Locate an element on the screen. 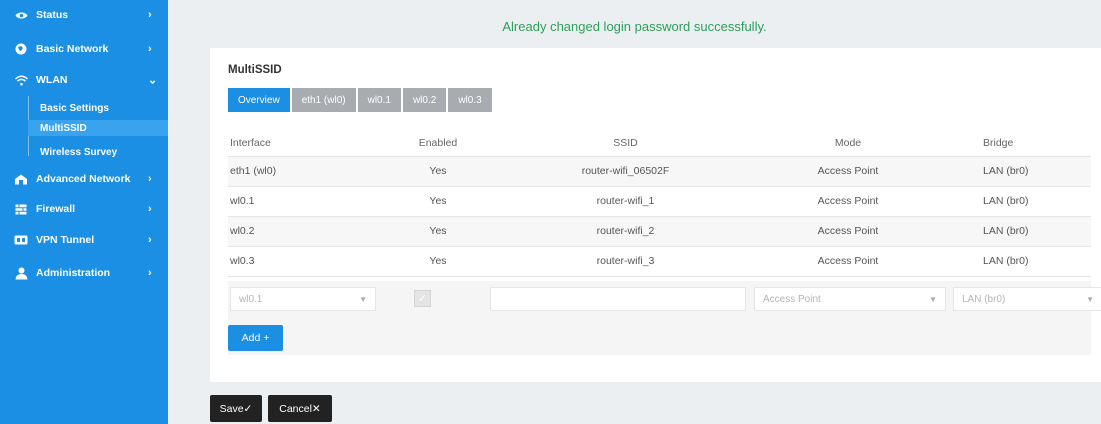 The height and width of the screenshot is (424, 1101). sidebar-item-basic-network: Basic Network › is located at coordinates (84, 49).